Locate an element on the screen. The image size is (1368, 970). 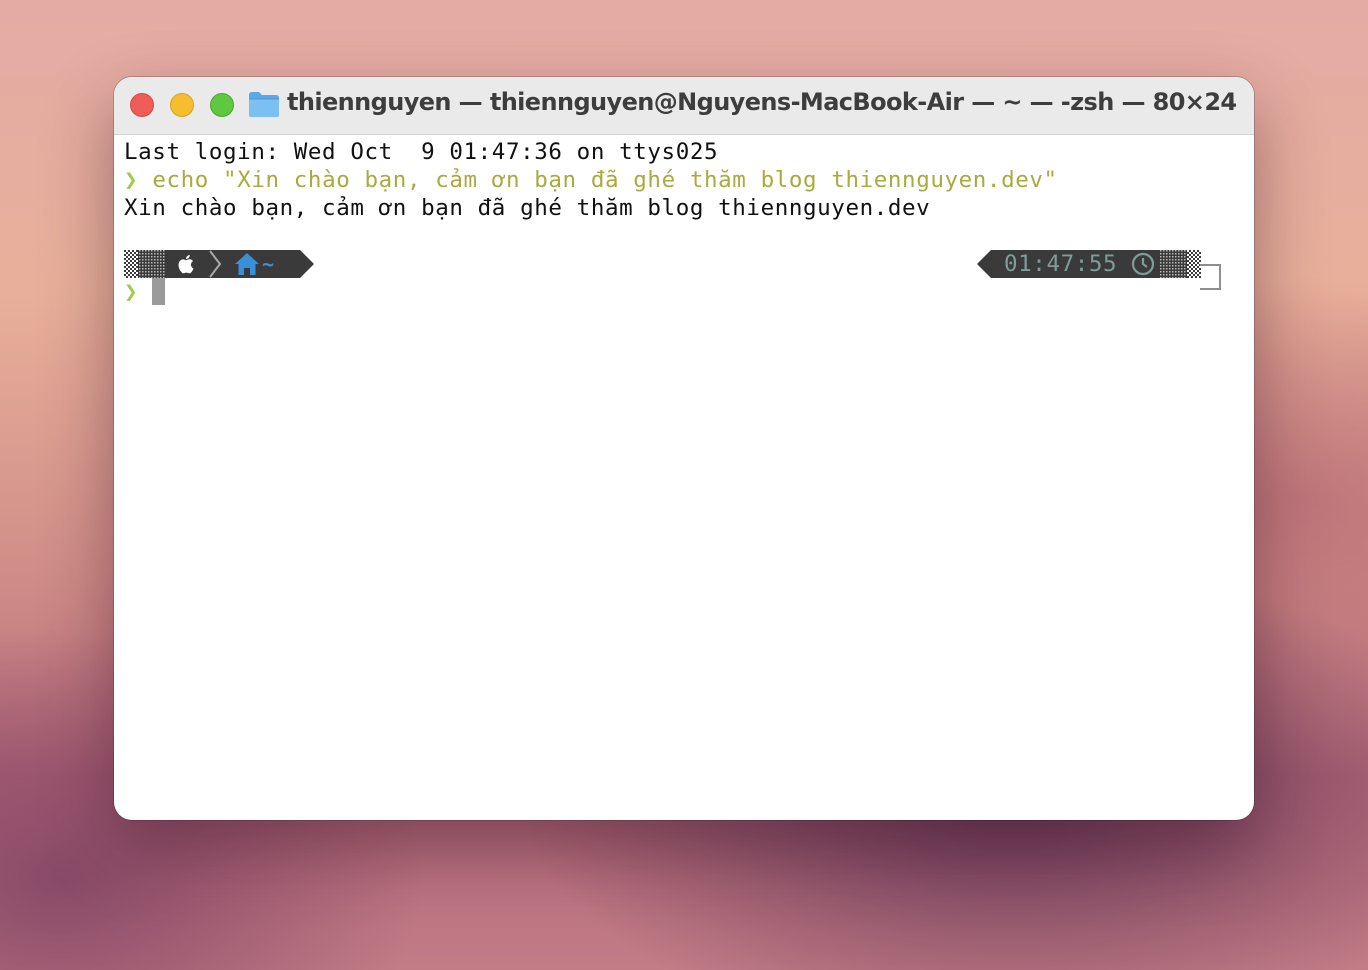
right-bracket-icon is located at coordinates (1210, 277).